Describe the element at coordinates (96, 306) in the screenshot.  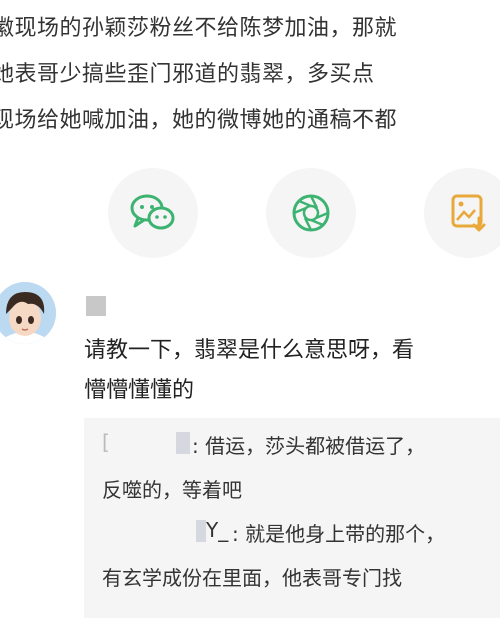
I see `username` at that location.